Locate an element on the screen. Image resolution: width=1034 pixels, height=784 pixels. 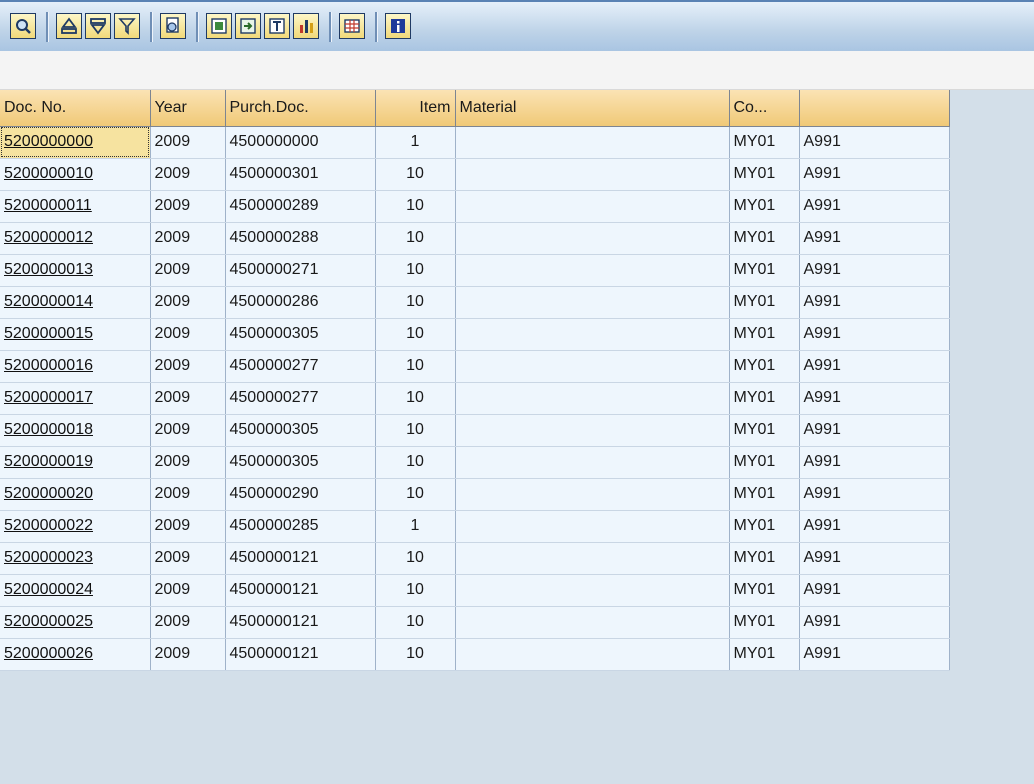
col-header-year: Year is located at coordinates (188, 108).